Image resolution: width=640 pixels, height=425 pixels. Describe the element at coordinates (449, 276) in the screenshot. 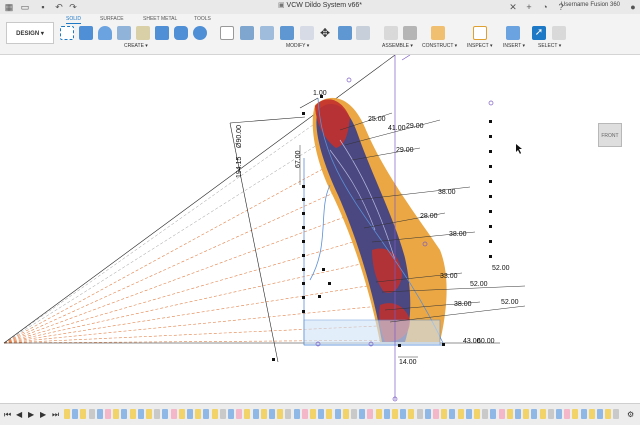

I see `dimension-label: 33.00` at that location.